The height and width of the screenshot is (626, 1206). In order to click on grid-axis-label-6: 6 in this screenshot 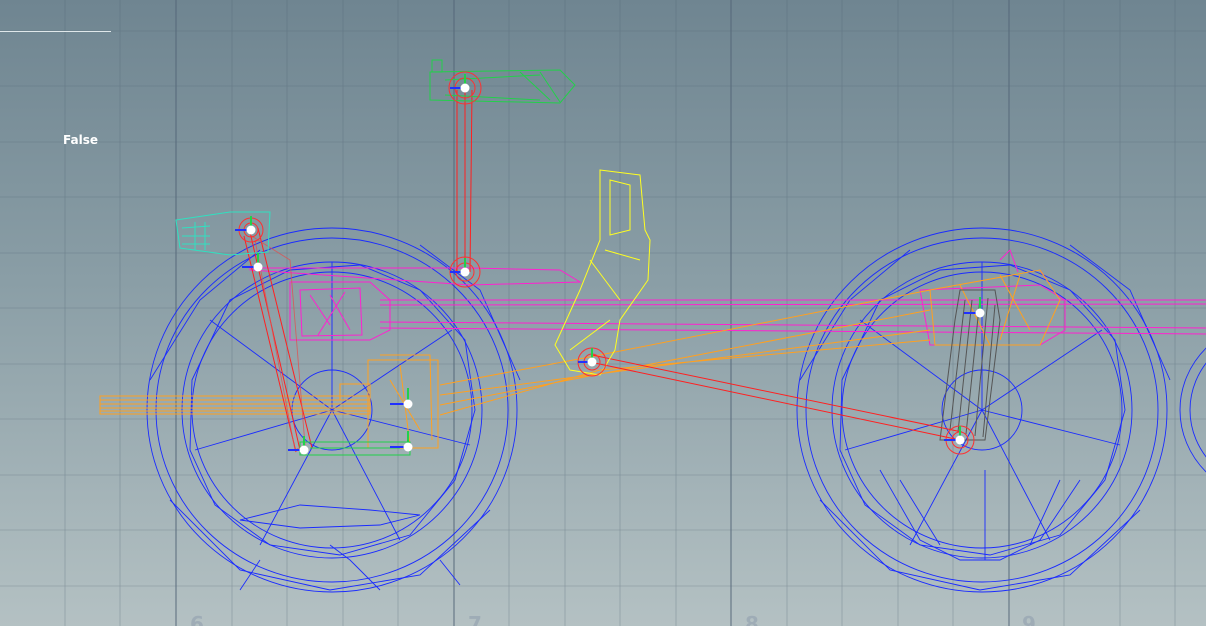, I will do `click(197, 619)`.